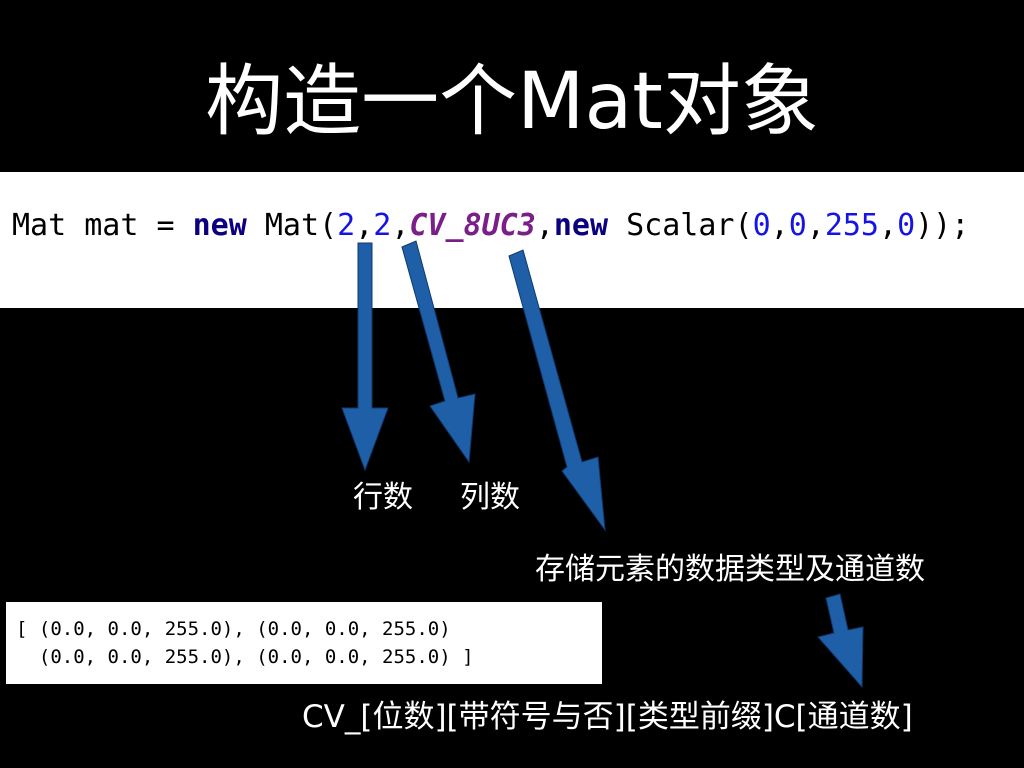 The width and height of the screenshot is (1024, 768). I want to click on arrow-format, so click(840, 641).